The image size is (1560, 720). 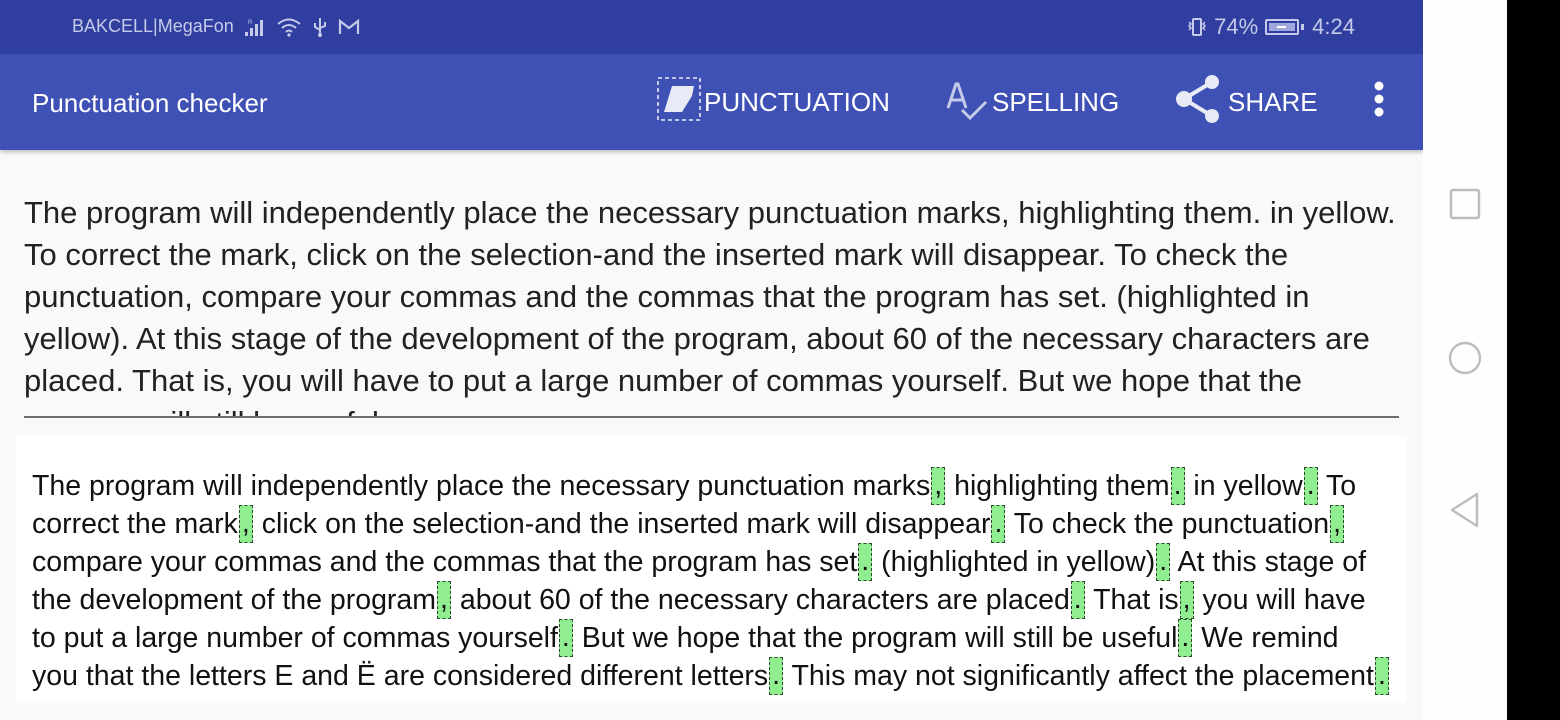 I want to click on spelling-label: SPELLING, so click(x=1056, y=101).